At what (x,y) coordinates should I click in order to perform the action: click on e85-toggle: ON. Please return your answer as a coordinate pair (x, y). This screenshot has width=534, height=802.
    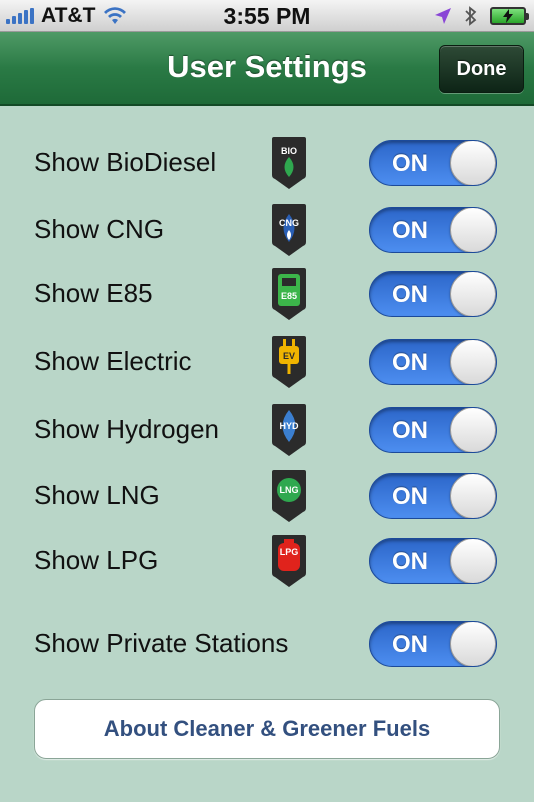
    Looking at the image, I should click on (433, 294).